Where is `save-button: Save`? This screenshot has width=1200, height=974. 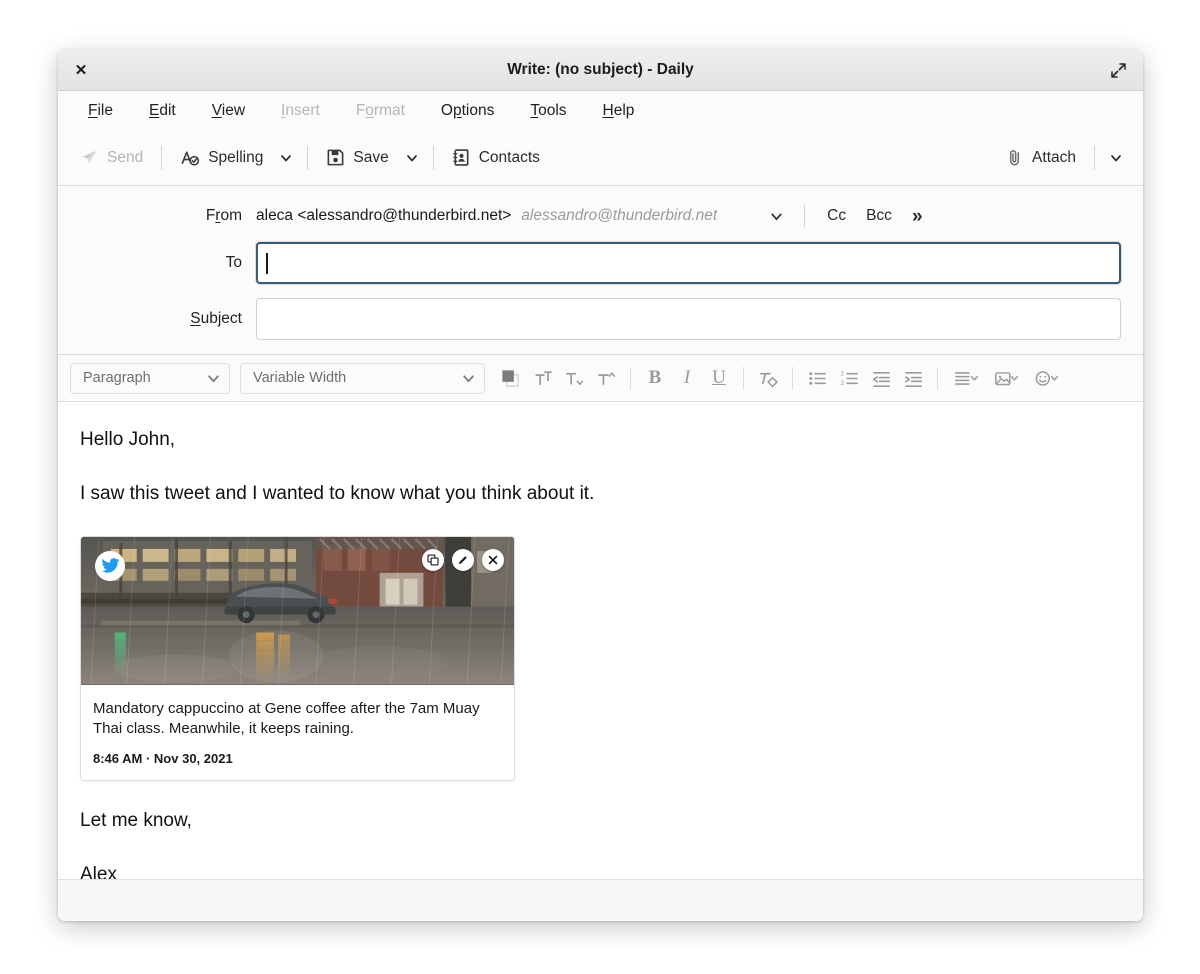 save-button: Save is located at coordinates (357, 157).